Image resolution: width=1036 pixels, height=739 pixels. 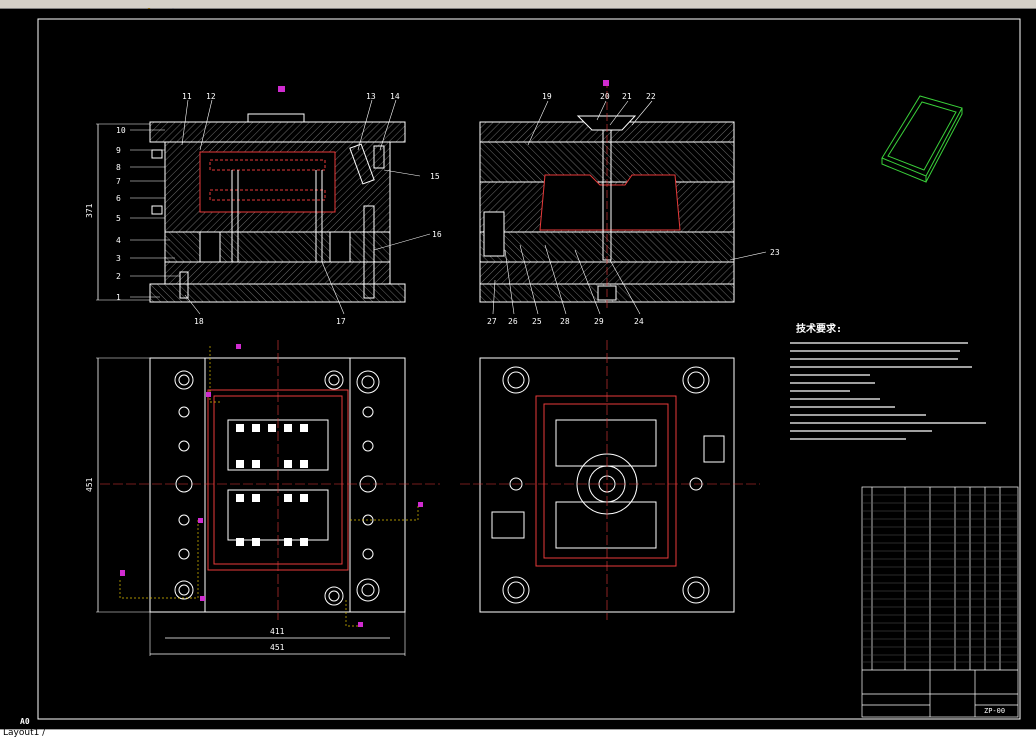 I want to click on layout-tab: Layout1 /, so click(x=24, y=733).